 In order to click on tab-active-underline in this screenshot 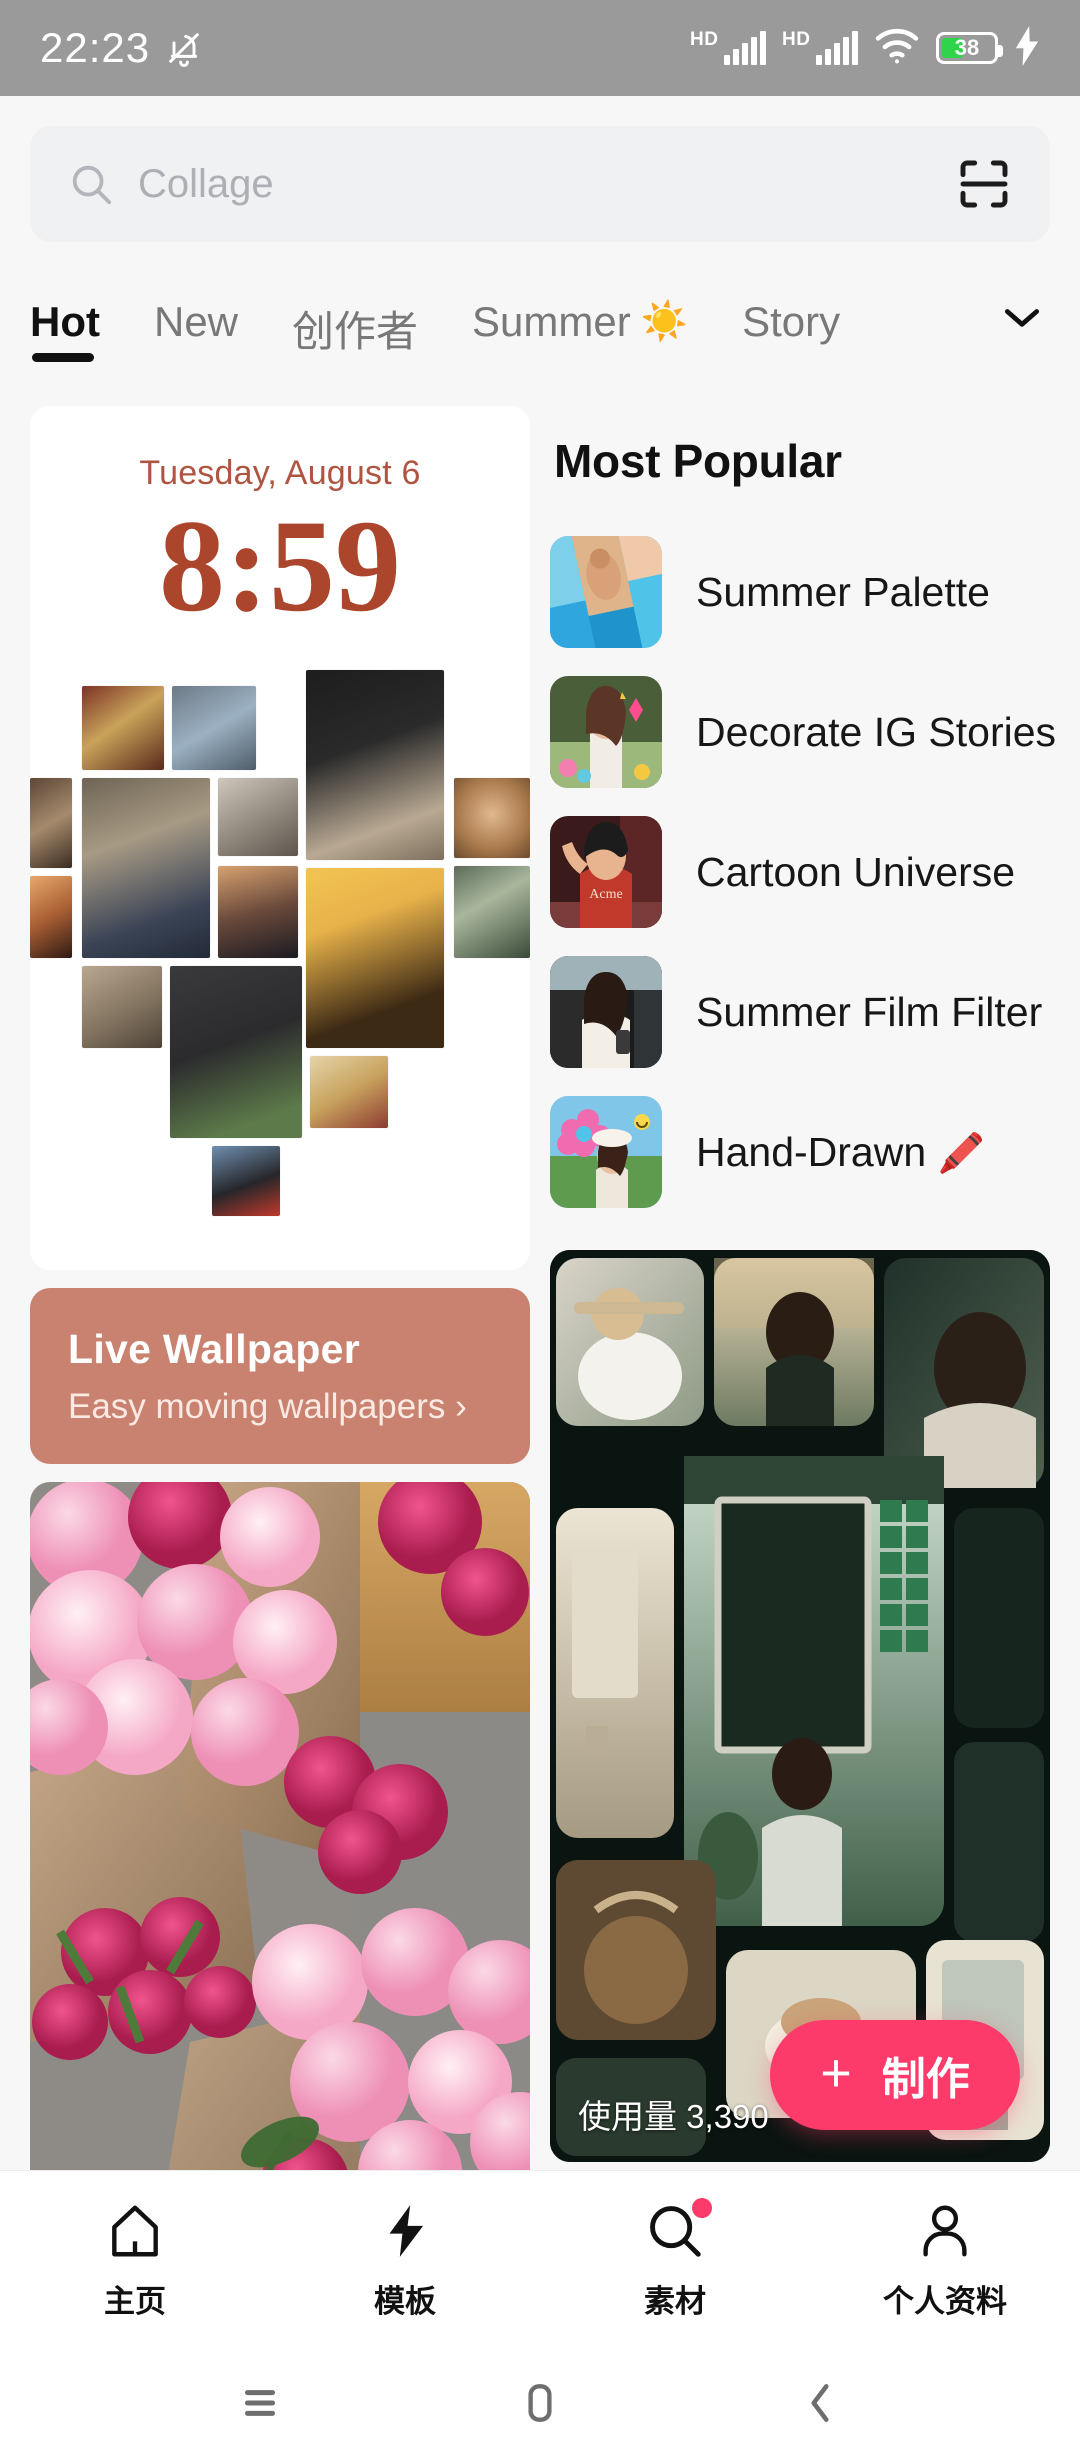, I will do `click(63, 357)`.